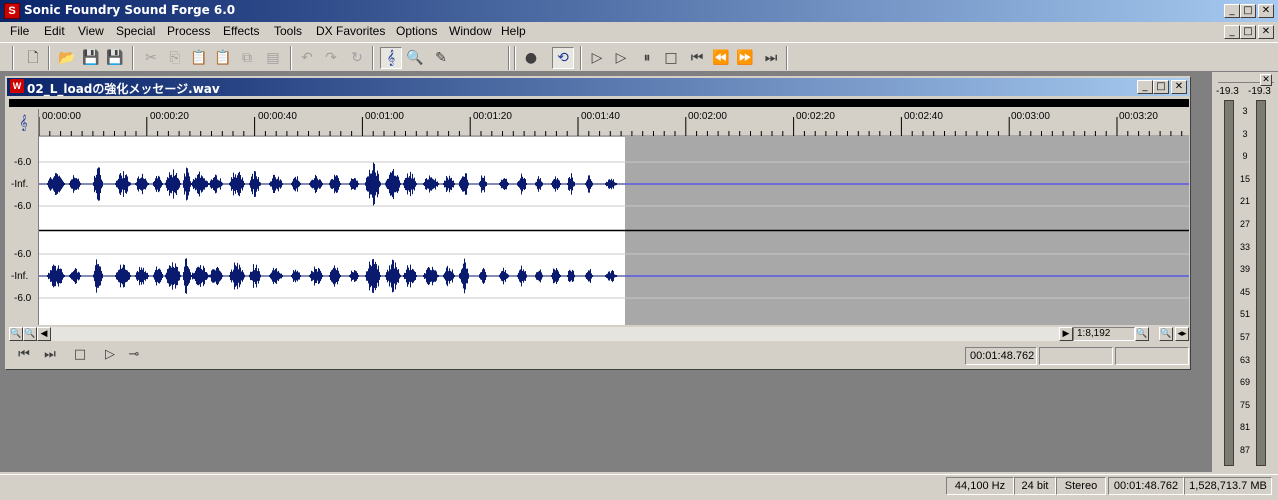 The height and width of the screenshot is (500, 1278). I want to click on menu-options: Options, so click(416, 31).